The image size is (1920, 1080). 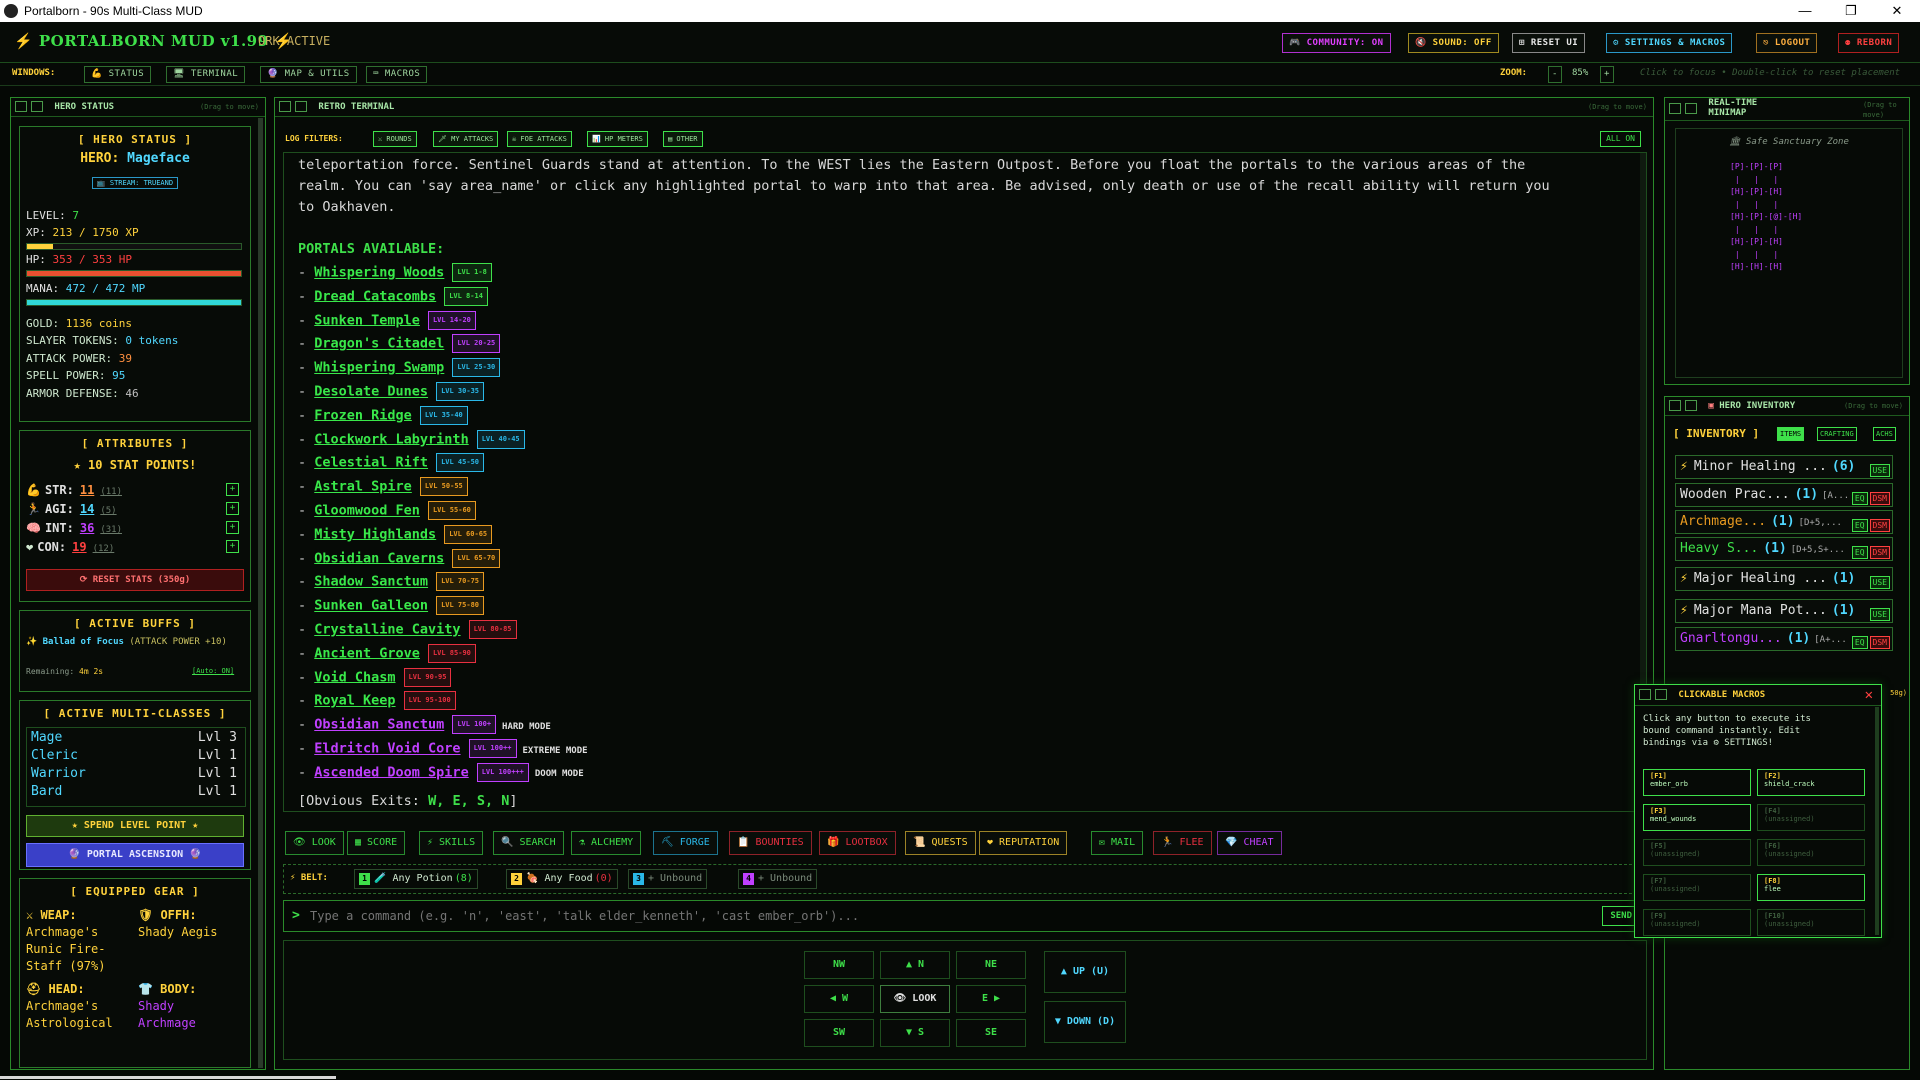 What do you see at coordinates (683, 139) in the screenshot?
I see `log-filter-toggle: ▤ OTHER` at bounding box center [683, 139].